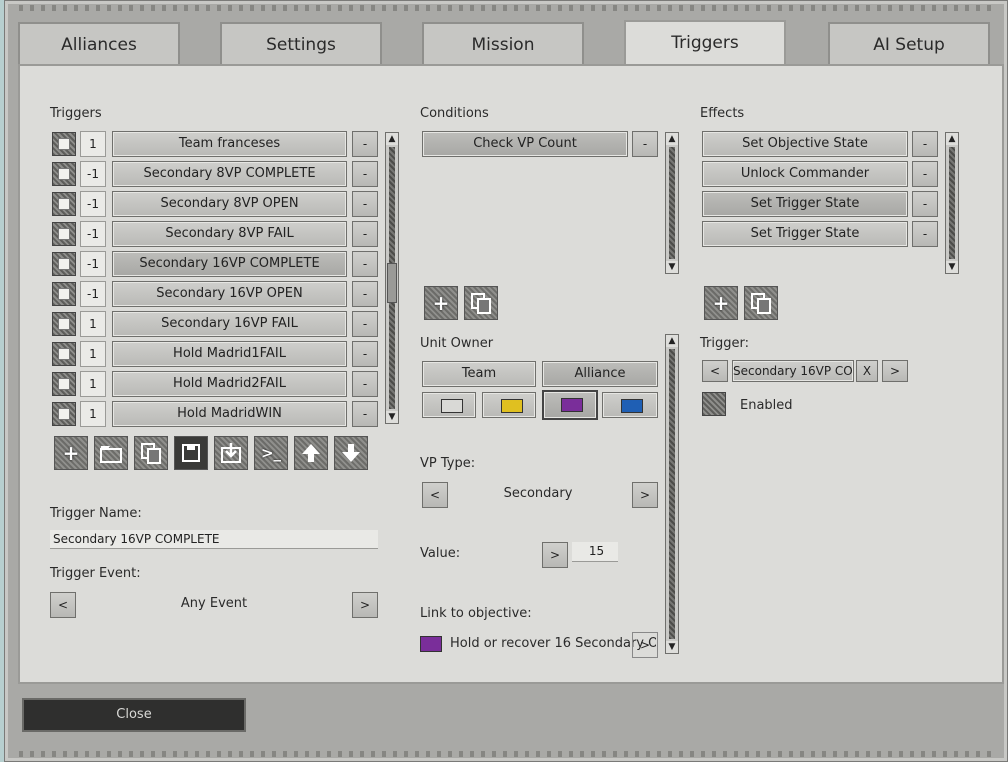  What do you see at coordinates (214, 539) in the screenshot?
I see `trigger-name-input: Secondary 16VP COMPLETE` at bounding box center [214, 539].